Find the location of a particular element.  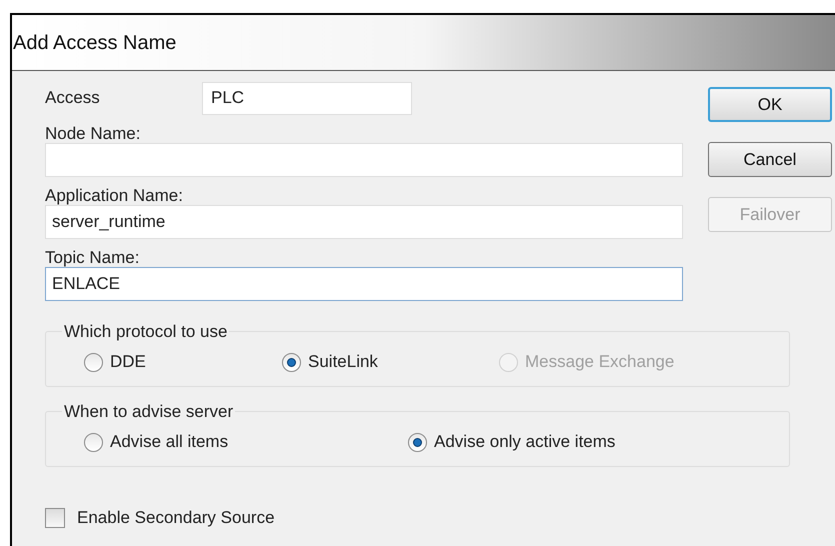

input-field: ENLACE is located at coordinates (364, 284).